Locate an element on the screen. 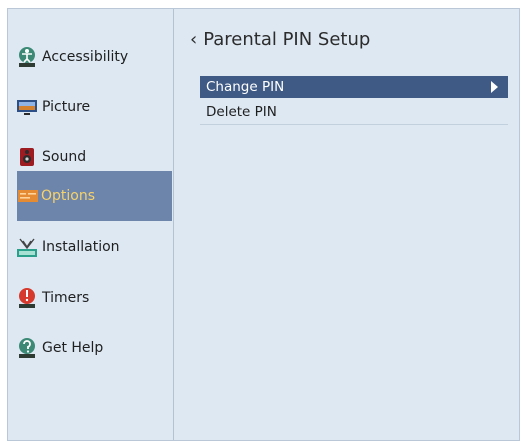 The height and width of the screenshot is (442, 528). sidebar-item-label: Sound is located at coordinates (64, 157).